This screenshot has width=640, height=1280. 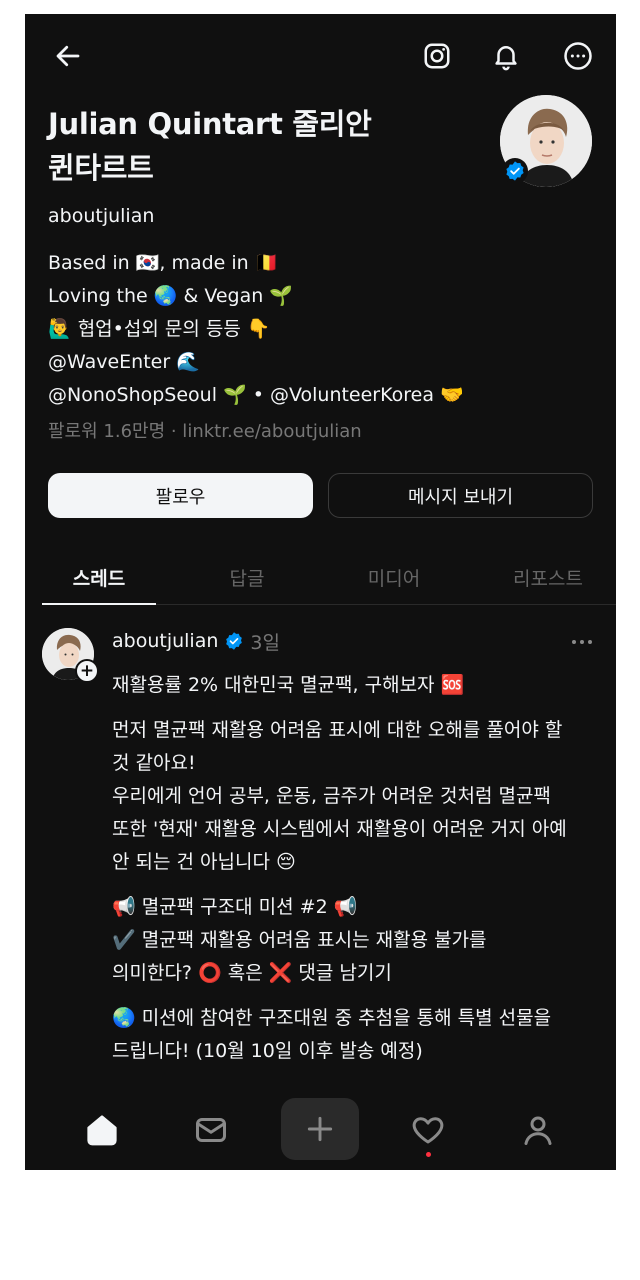 I want to click on message-button: 메시지 보내기, so click(x=460, y=495).